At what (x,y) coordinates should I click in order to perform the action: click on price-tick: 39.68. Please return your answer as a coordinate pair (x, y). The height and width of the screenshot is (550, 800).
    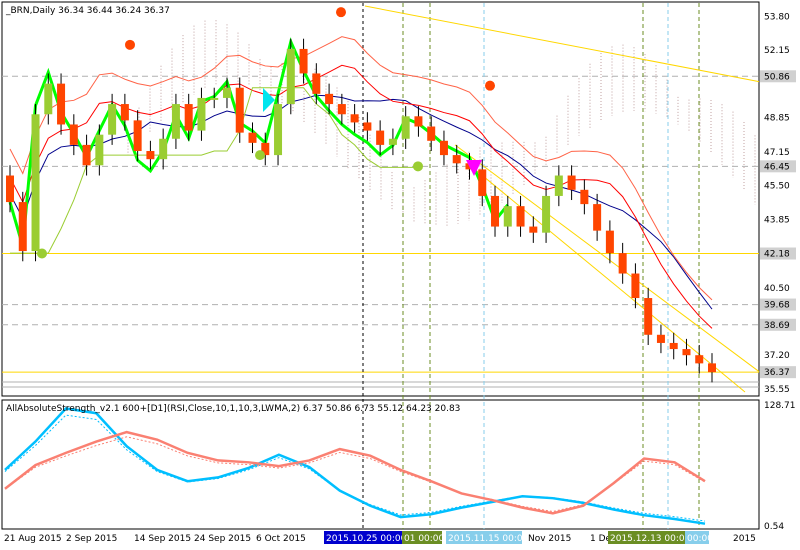
    Looking at the image, I should click on (777, 306).